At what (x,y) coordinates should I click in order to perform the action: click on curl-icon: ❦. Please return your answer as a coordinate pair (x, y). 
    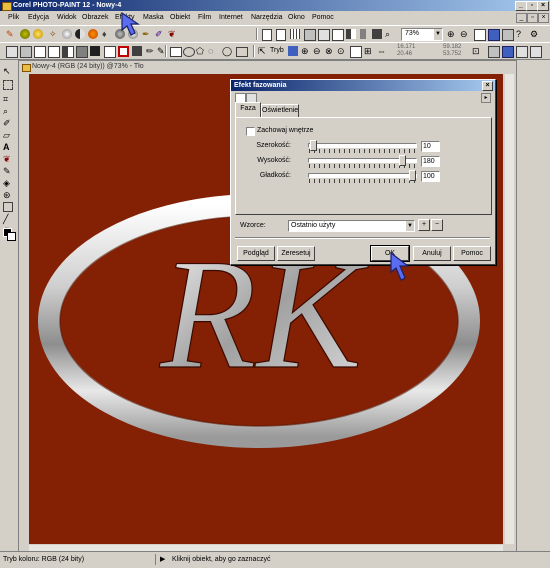
    Looking at the image, I should click on (173, 34).